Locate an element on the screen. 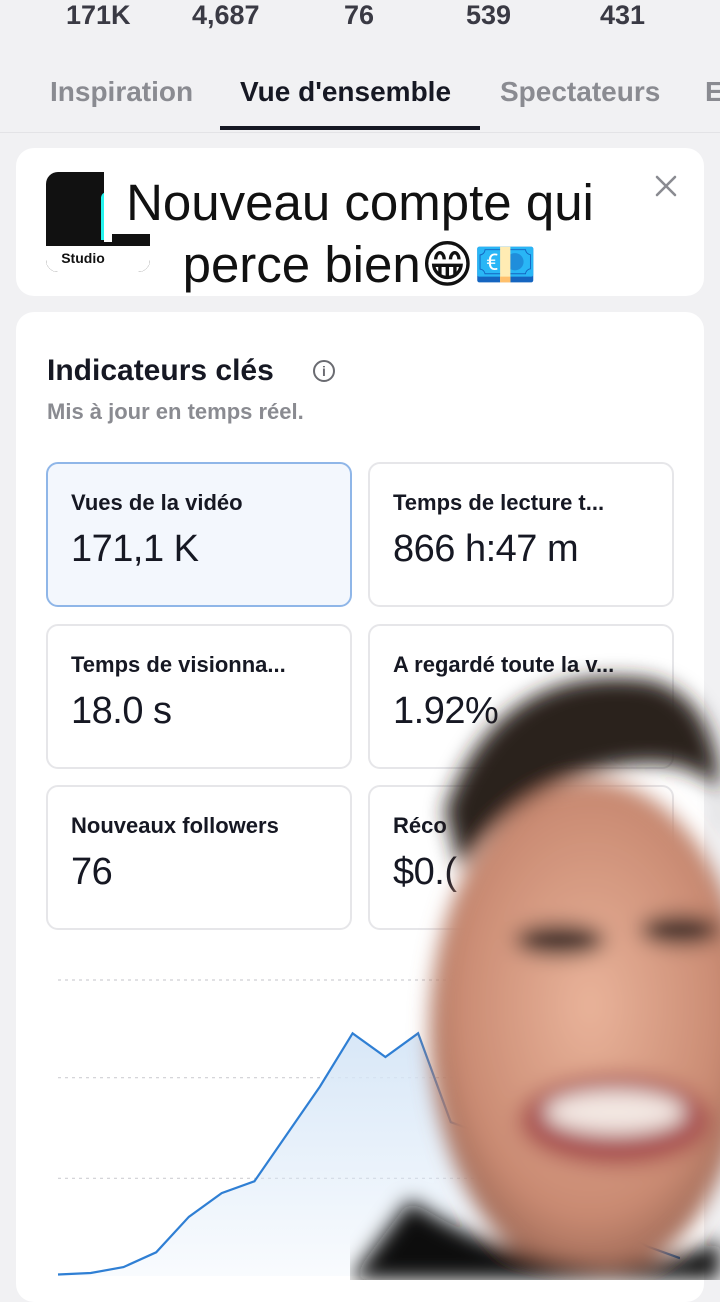  tab-bar: Inspiration Vue d'ensemble Spectateurs E is located at coordinates (360, 97).